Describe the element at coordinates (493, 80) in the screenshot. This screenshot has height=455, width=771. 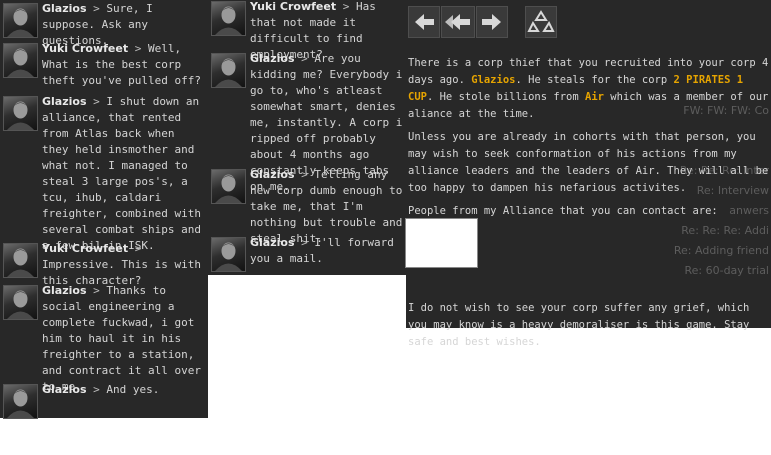
I see `character-link: Glazios` at that location.